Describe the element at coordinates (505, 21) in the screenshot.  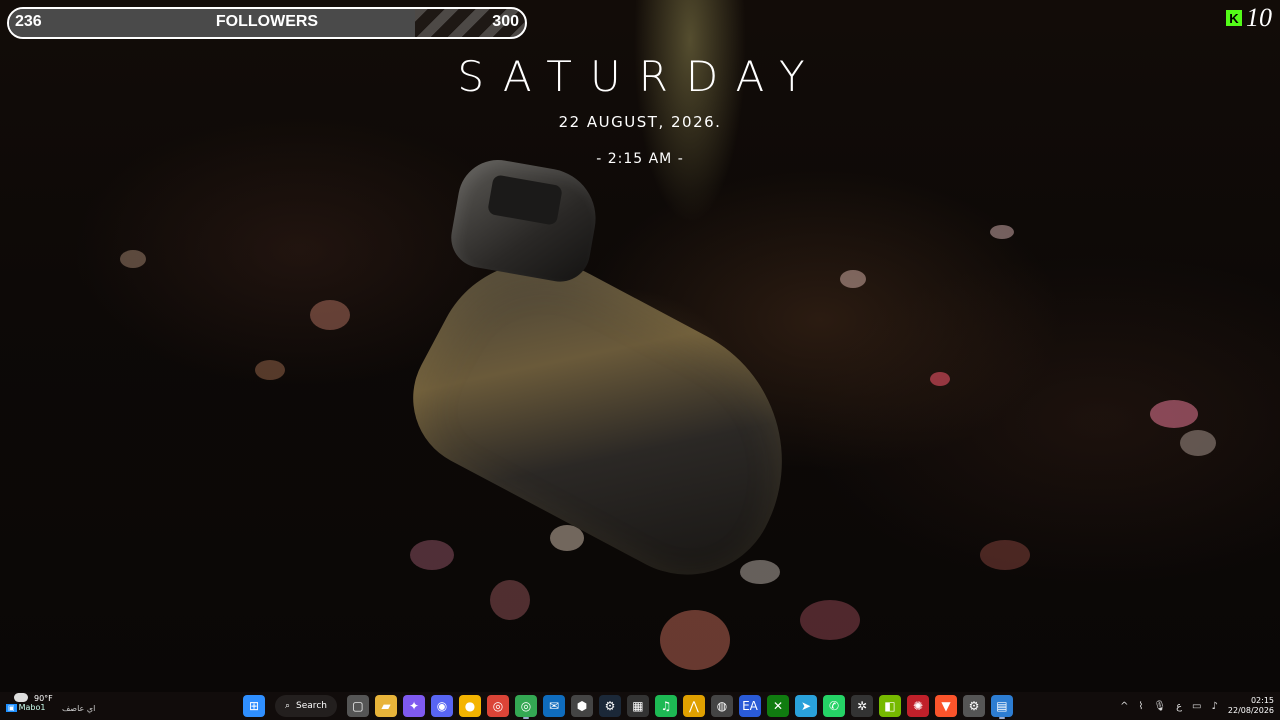
I see `follower-goal-target: 300` at that location.